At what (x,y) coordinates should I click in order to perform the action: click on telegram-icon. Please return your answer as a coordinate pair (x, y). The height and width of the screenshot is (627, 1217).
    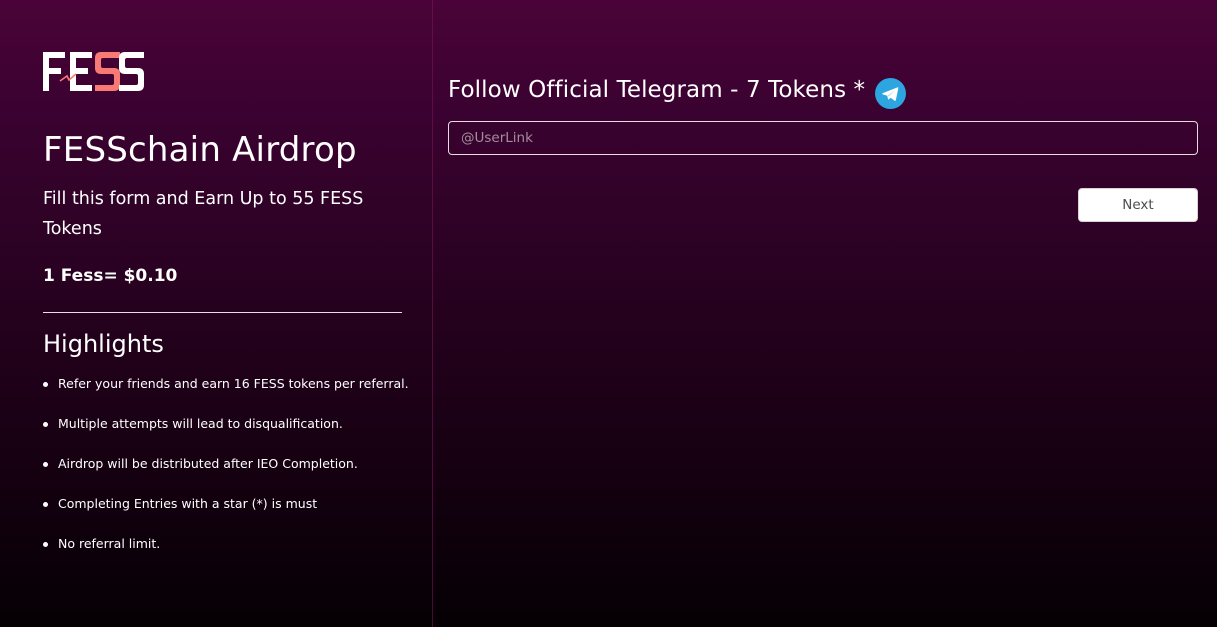
    Looking at the image, I should click on (891, 93).